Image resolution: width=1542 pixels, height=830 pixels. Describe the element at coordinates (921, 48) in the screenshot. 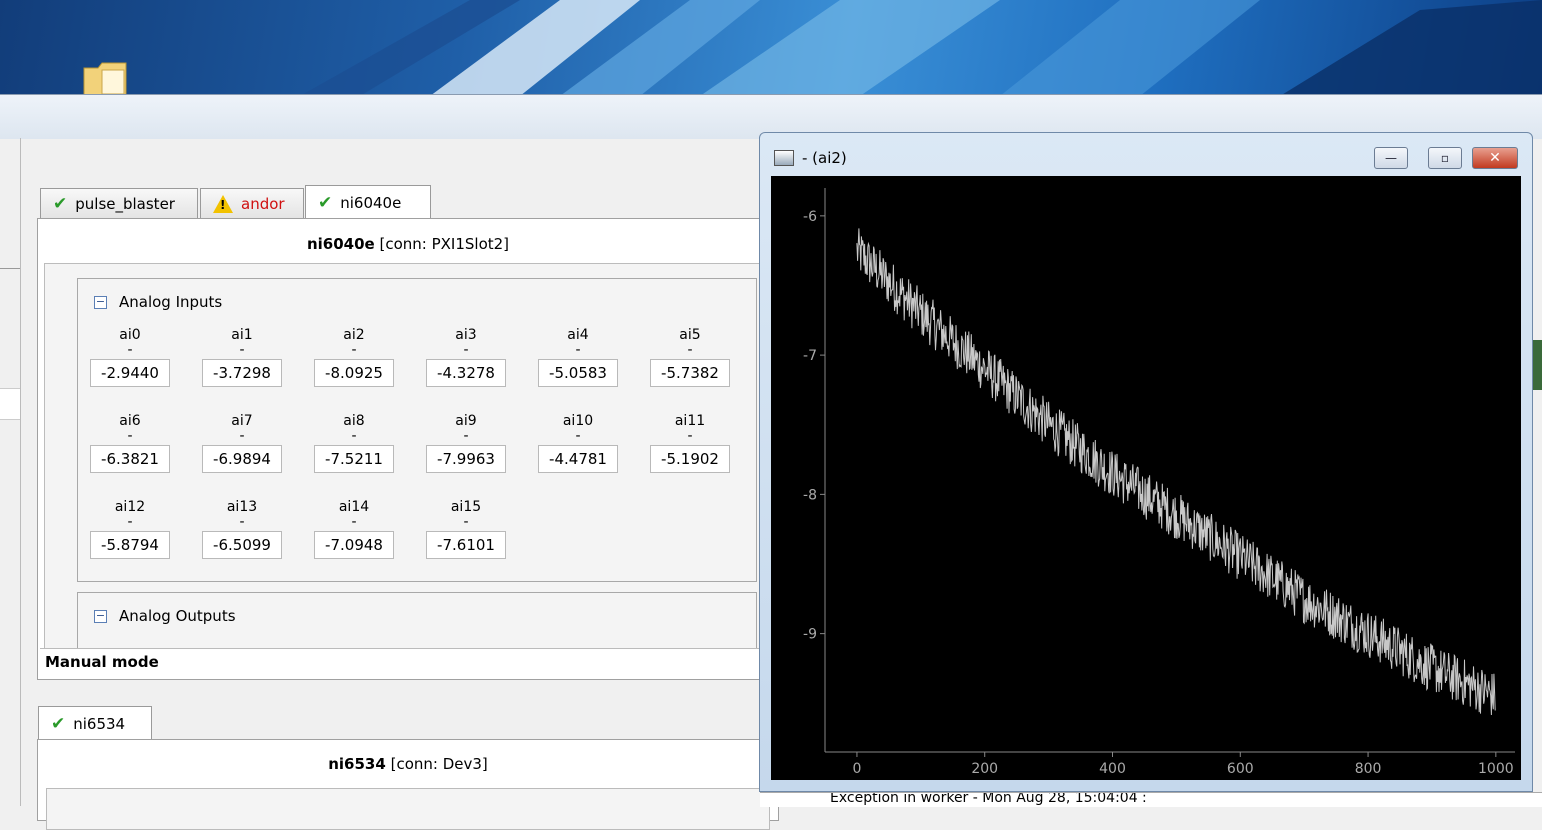

I see `desktop-wallpaper-shapes` at that location.